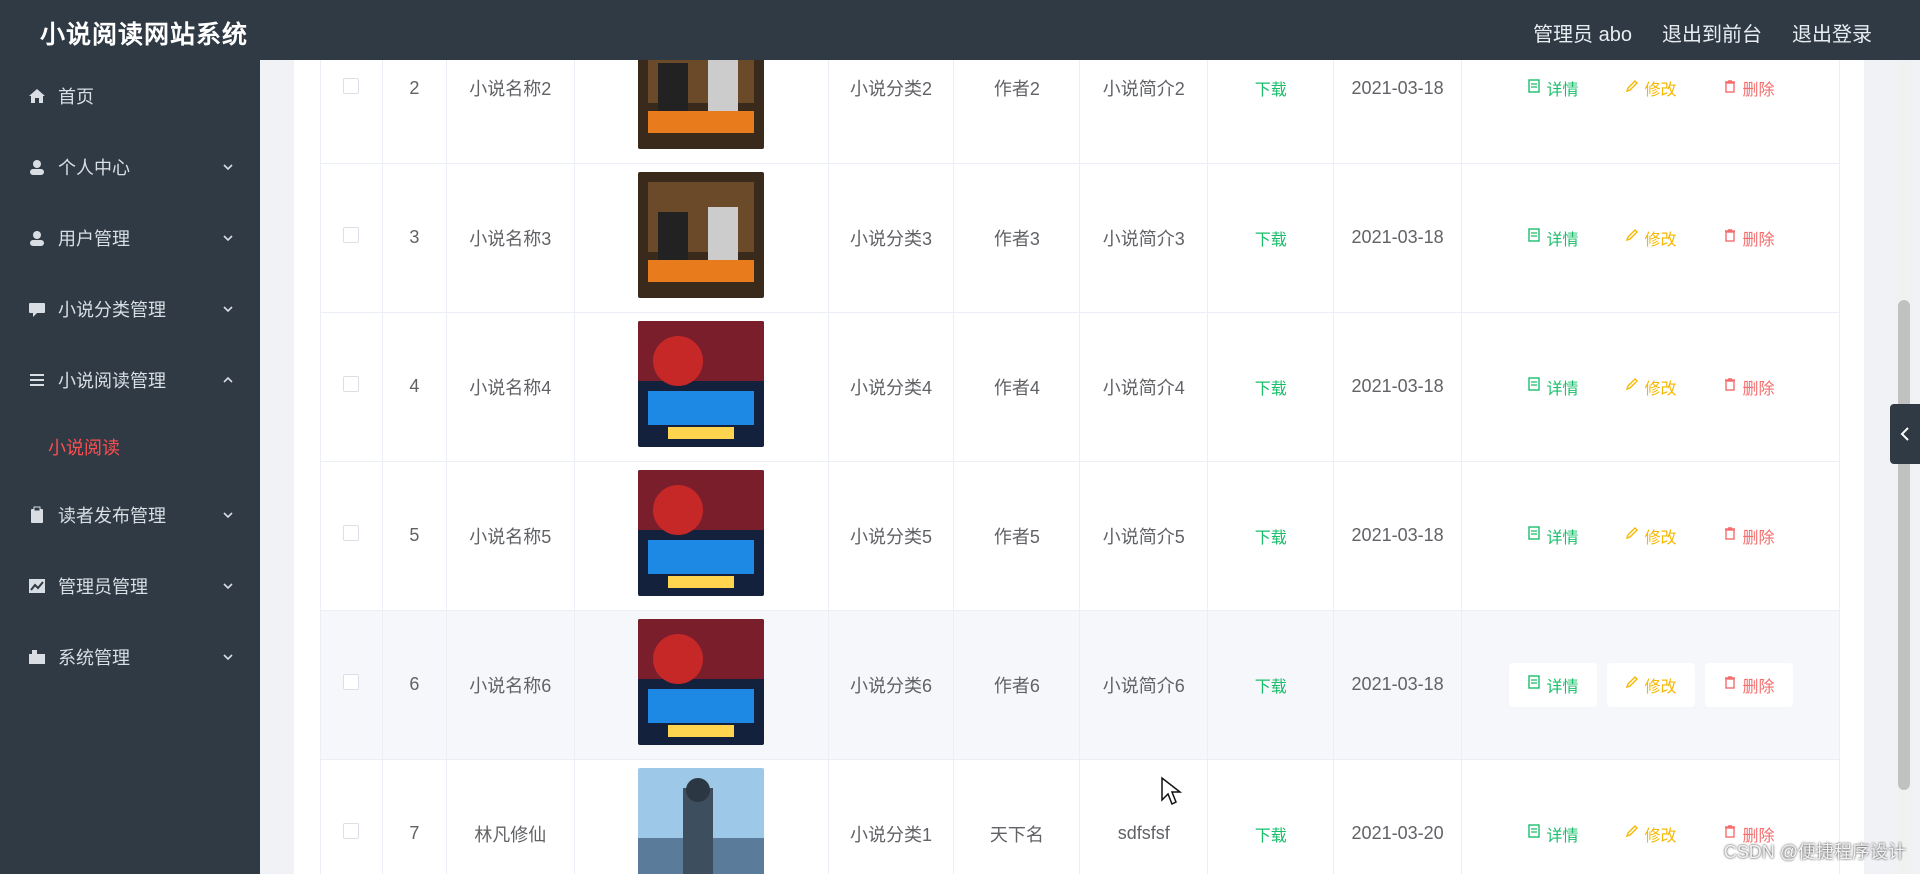 Image resolution: width=1920 pixels, height=874 pixels. I want to click on download-cell: 下载, so click(1271, 536).